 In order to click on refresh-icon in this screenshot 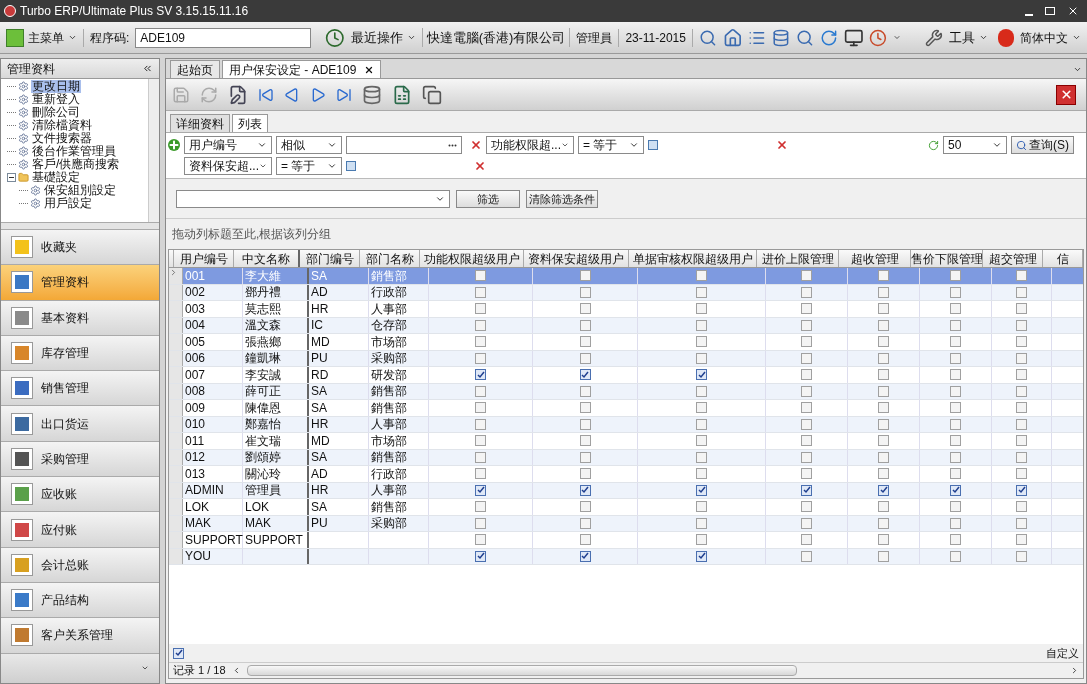, I will do `click(209, 94)`.